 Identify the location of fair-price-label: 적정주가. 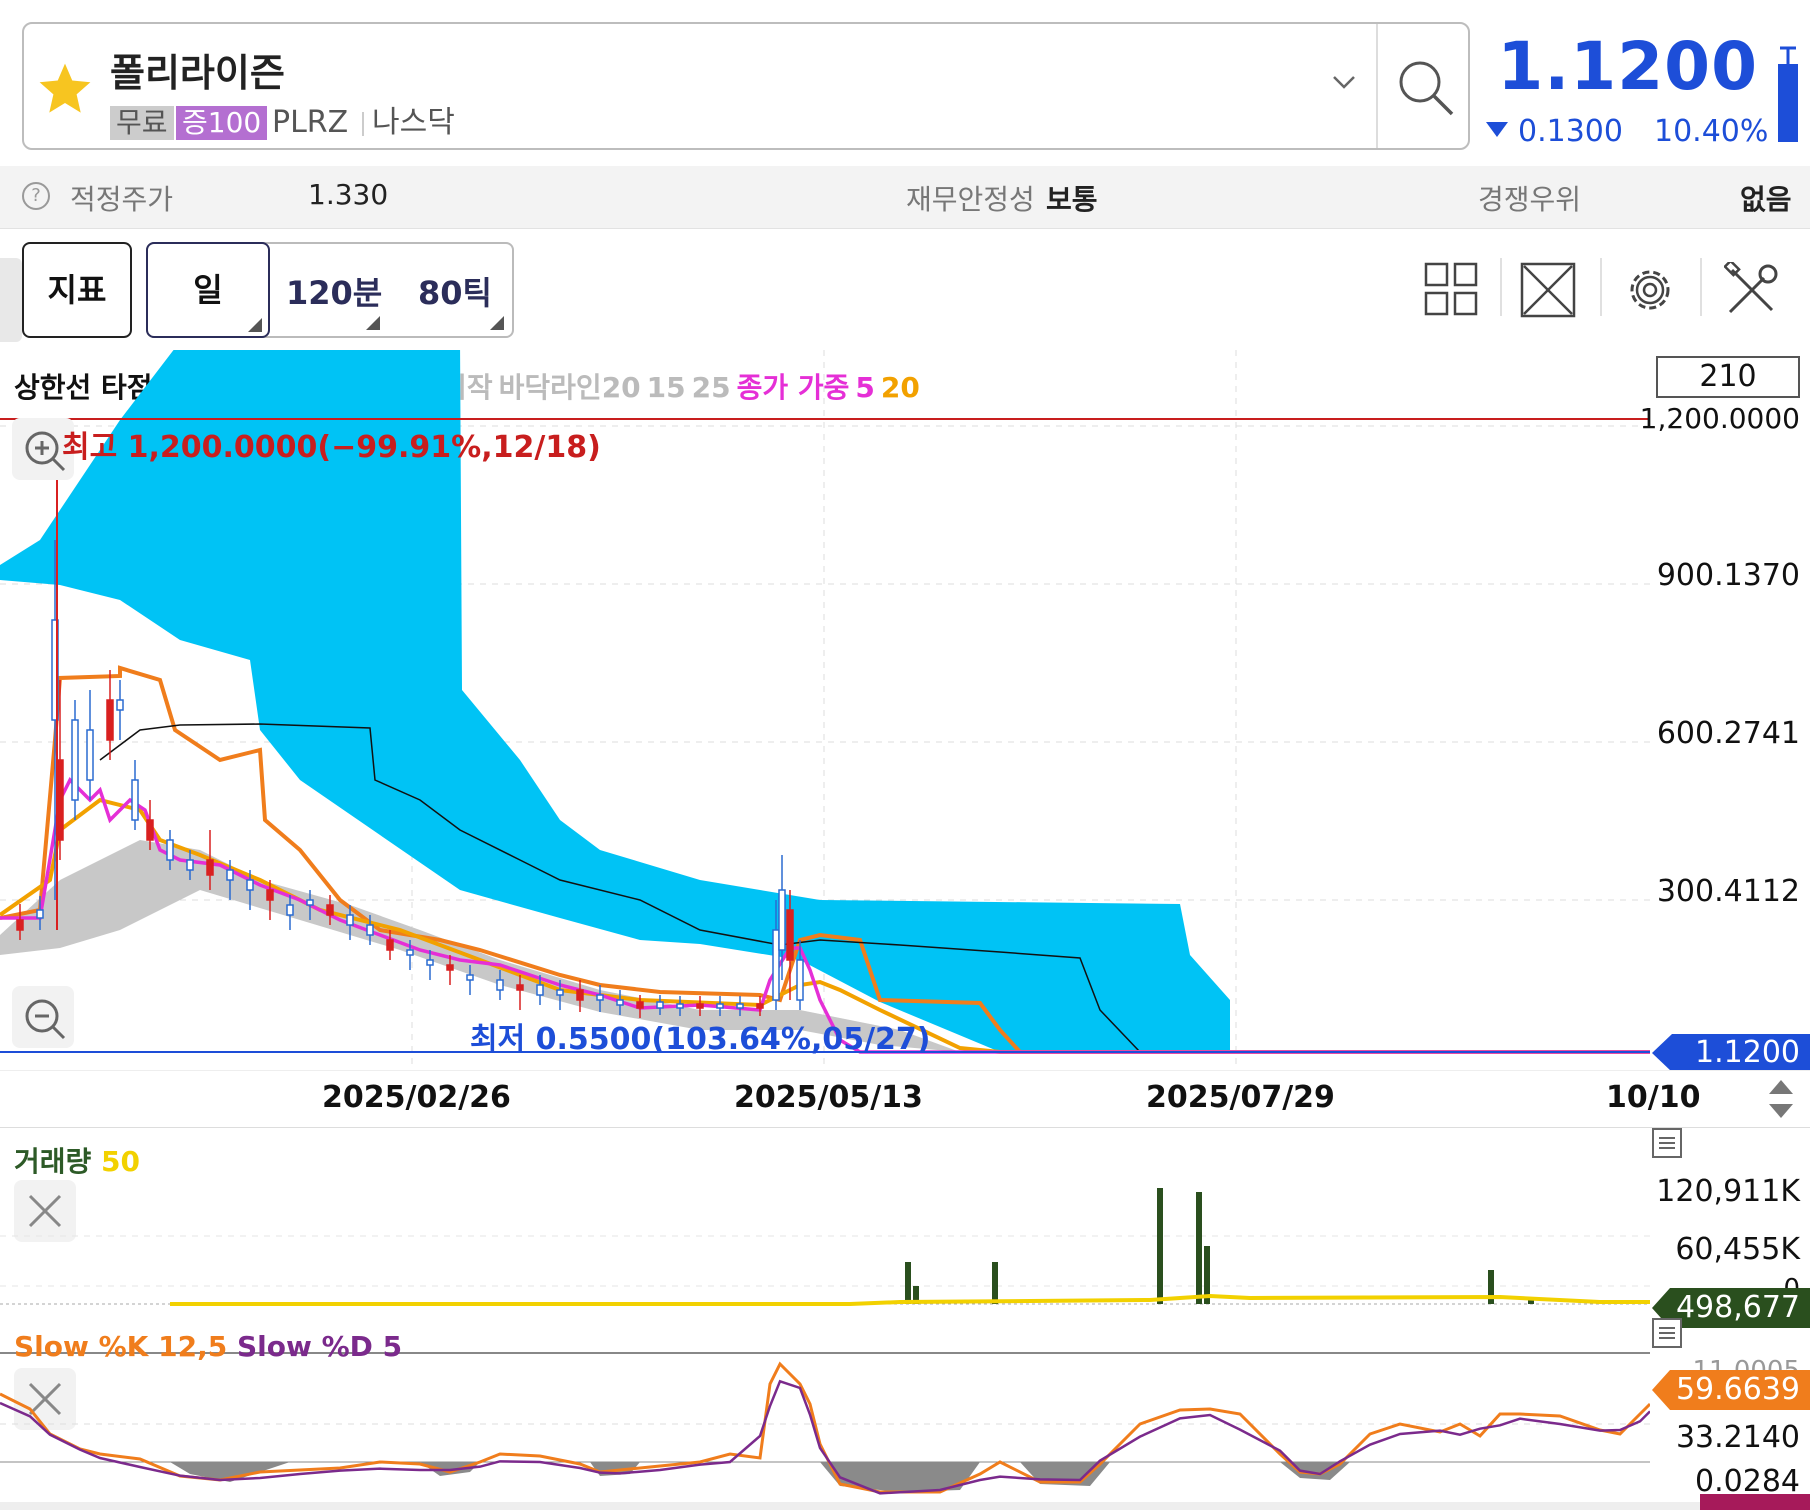
(122, 199).